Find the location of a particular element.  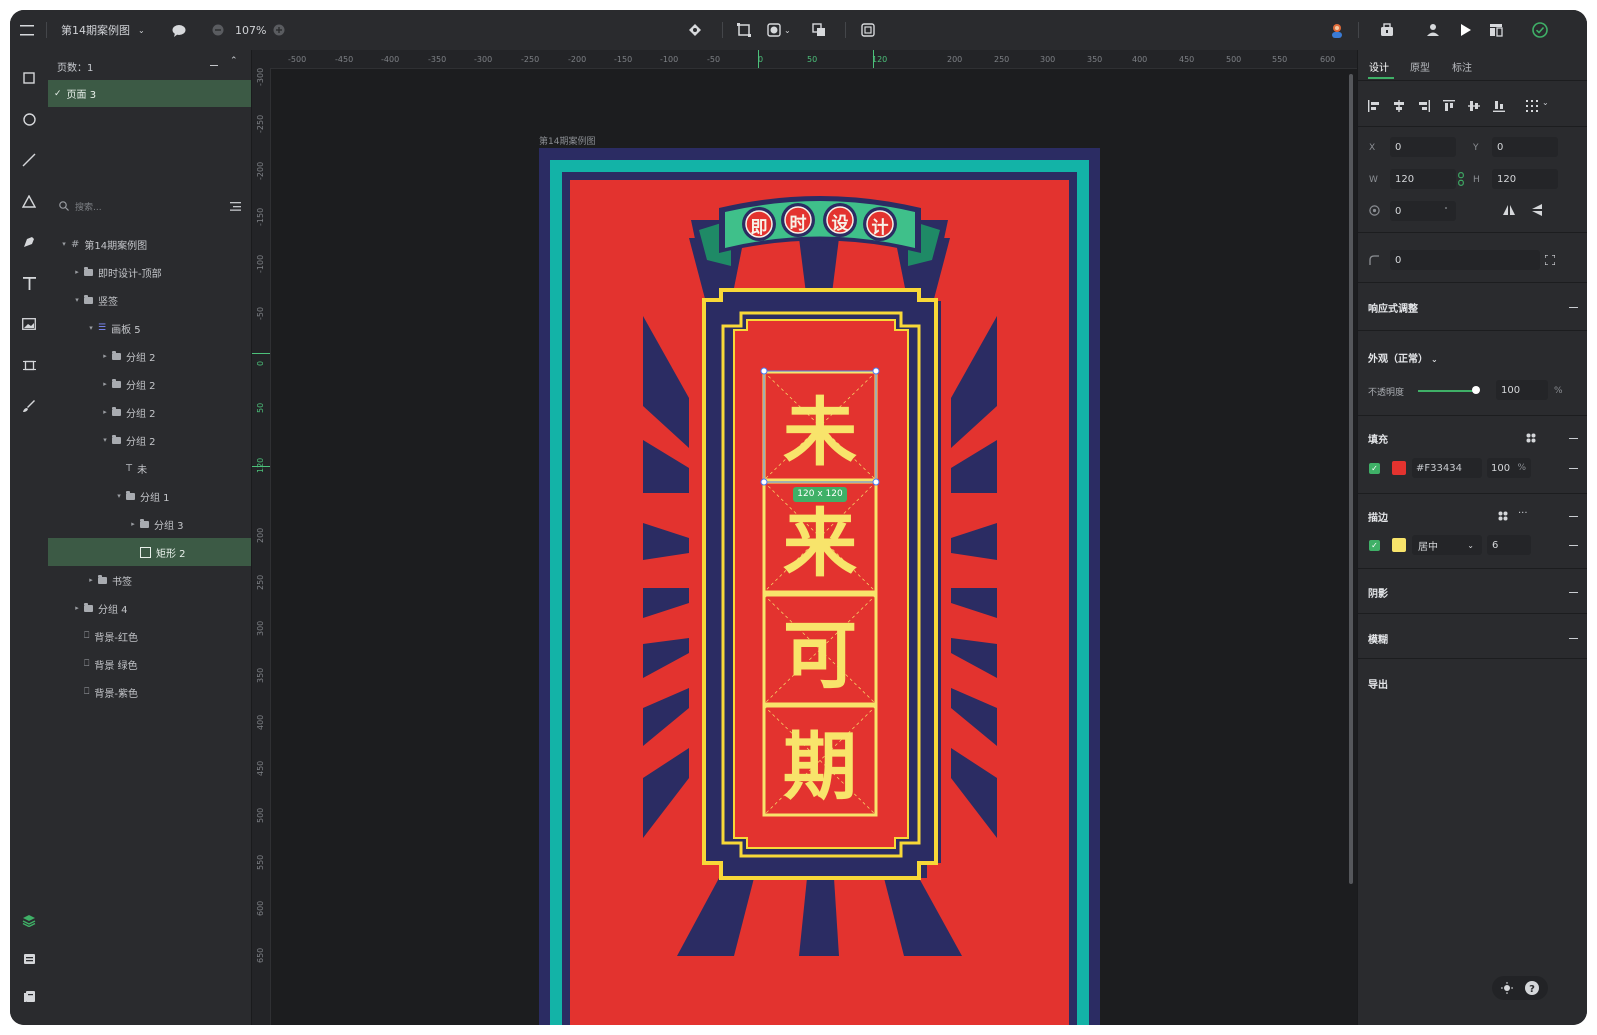

layer-row: ▾ 分组 2 is located at coordinates (149, 440).